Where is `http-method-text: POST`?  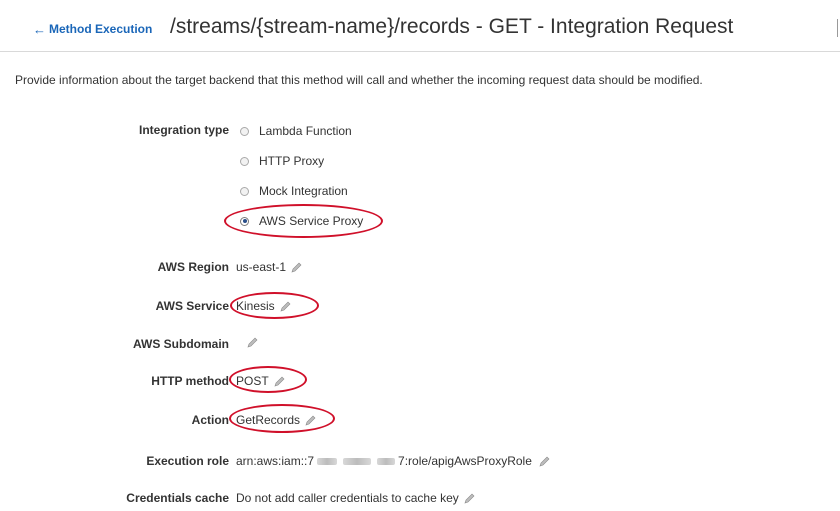
http-method-text: POST is located at coordinates (252, 381).